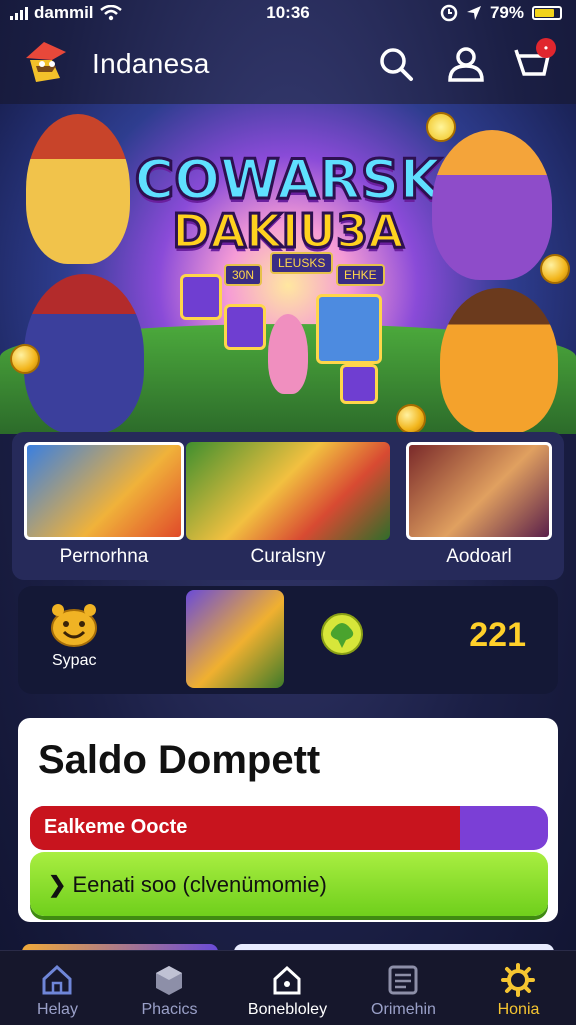  I want to click on game-label: Pernorhna, so click(104, 556).